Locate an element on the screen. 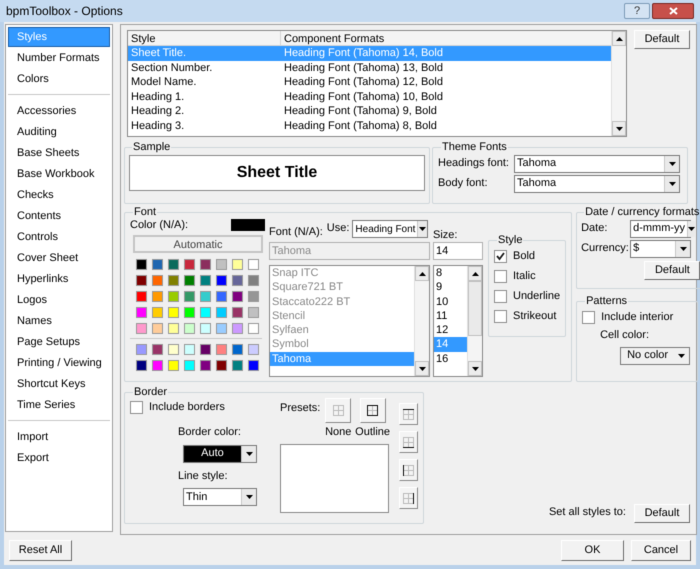 This screenshot has height=569, width=700. sidebar-item: Import is located at coordinates (59, 437).